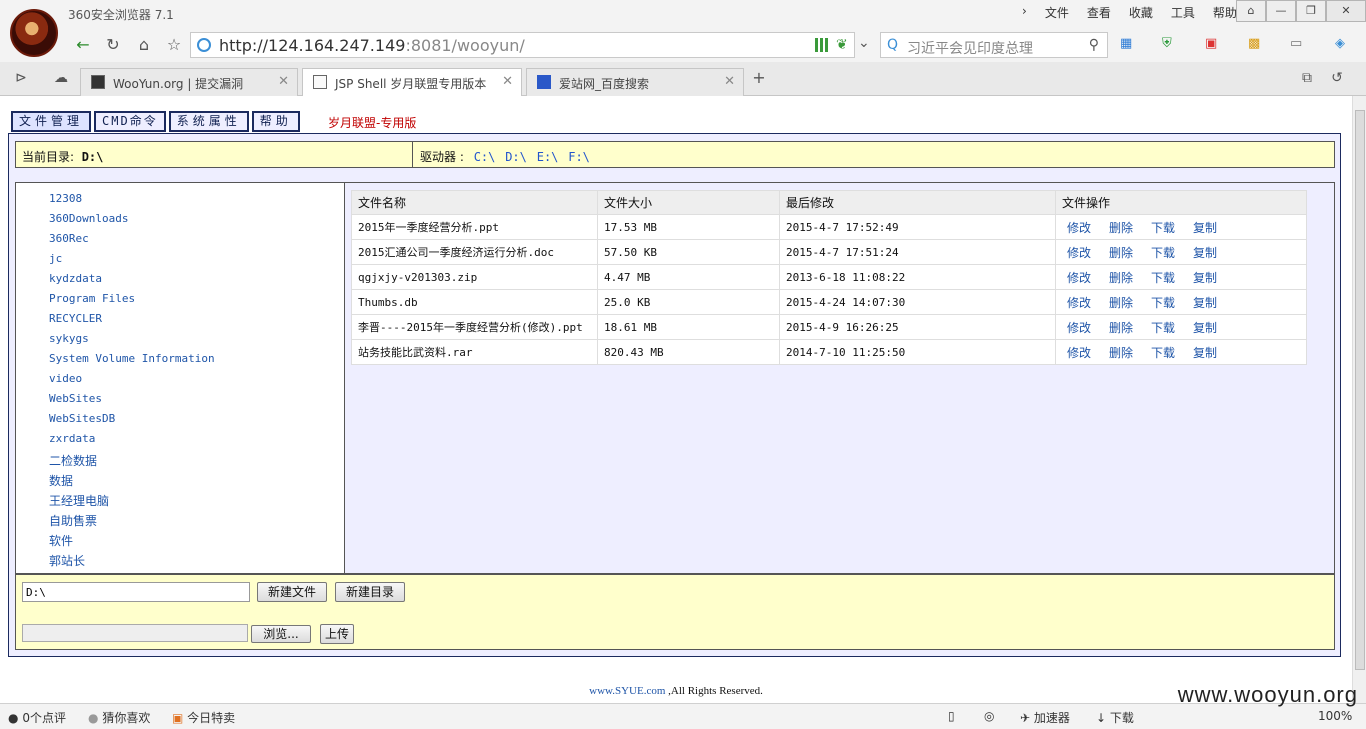 Image resolution: width=1366 pixels, height=729 pixels. Describe the element at coordinates (75, 278) in the screenshot. I see `dir-item: kydzdata` at that location.